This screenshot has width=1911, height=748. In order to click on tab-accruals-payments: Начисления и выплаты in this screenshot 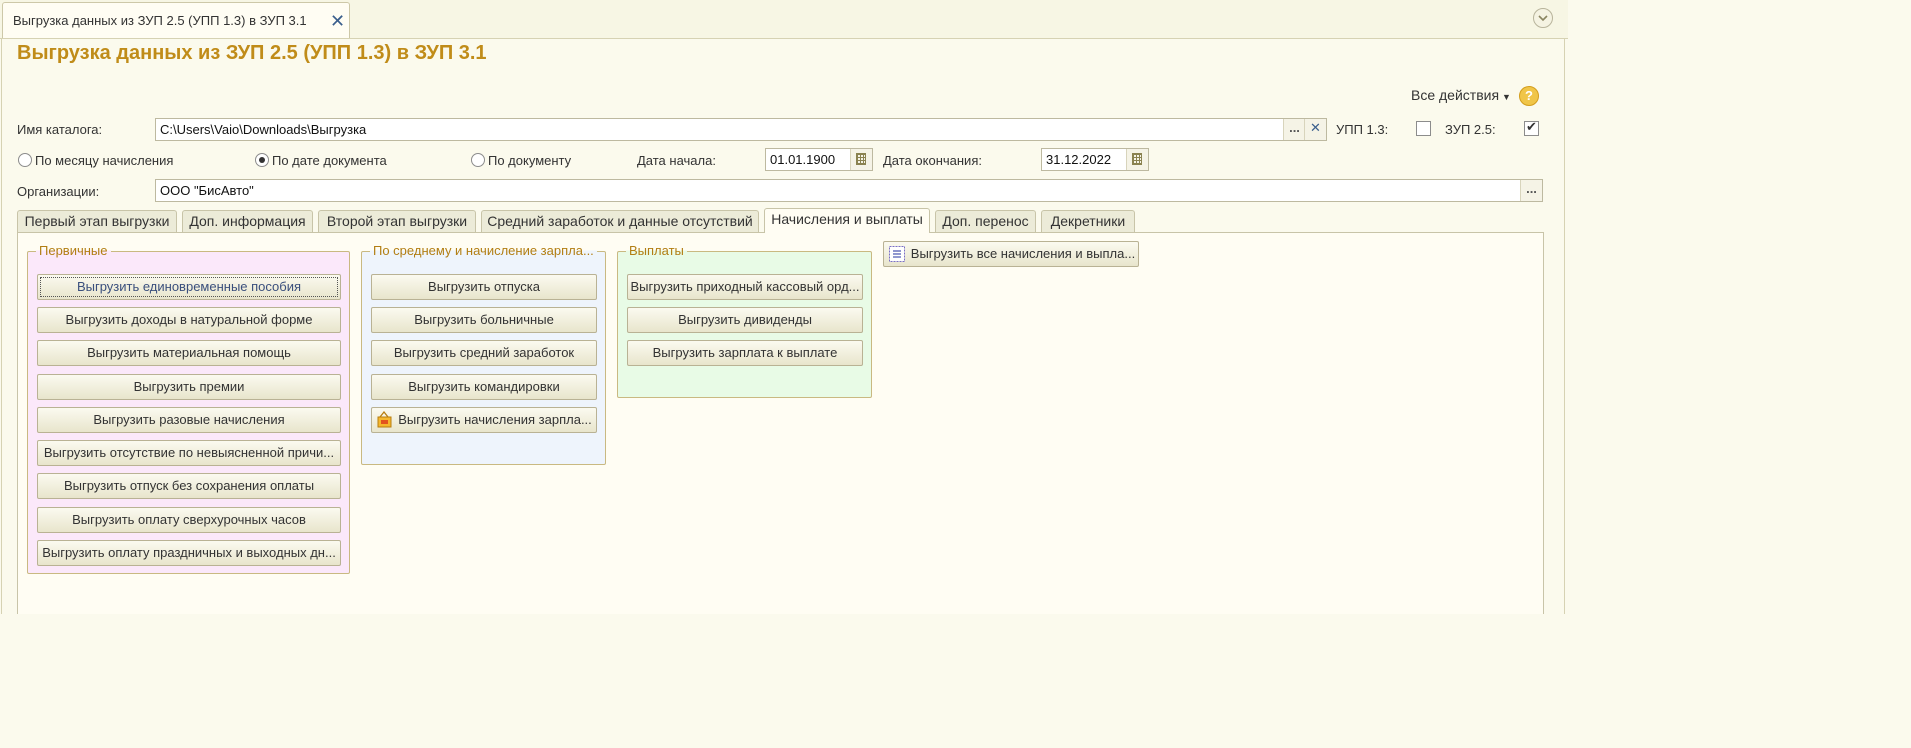, I will do `click(847, 220)`.